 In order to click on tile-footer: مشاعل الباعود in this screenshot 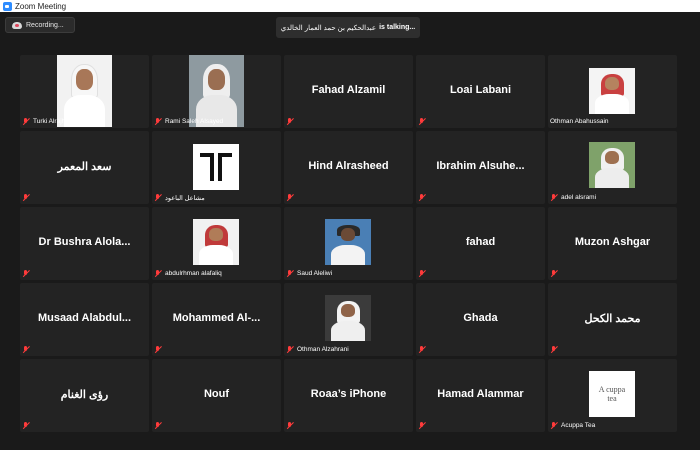, I will do `click(179, 197)`.